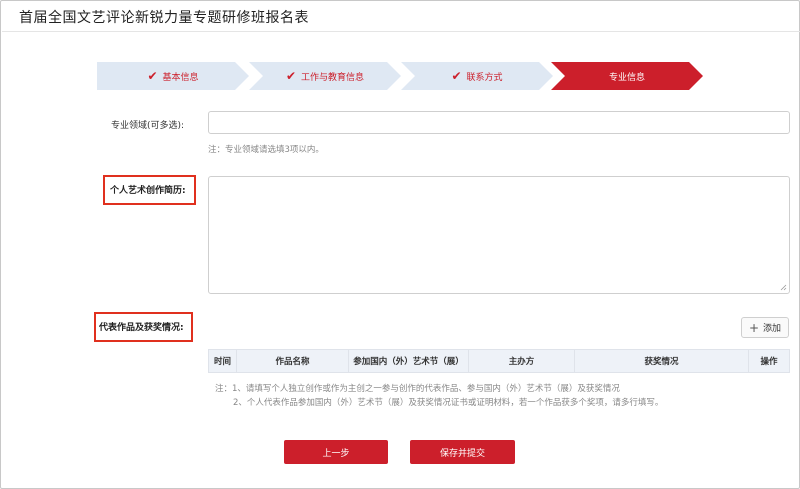  What do you see at coordinates (499, 122) in the screenshot?
I see `specialty-input` at bounding box center [499, 122].